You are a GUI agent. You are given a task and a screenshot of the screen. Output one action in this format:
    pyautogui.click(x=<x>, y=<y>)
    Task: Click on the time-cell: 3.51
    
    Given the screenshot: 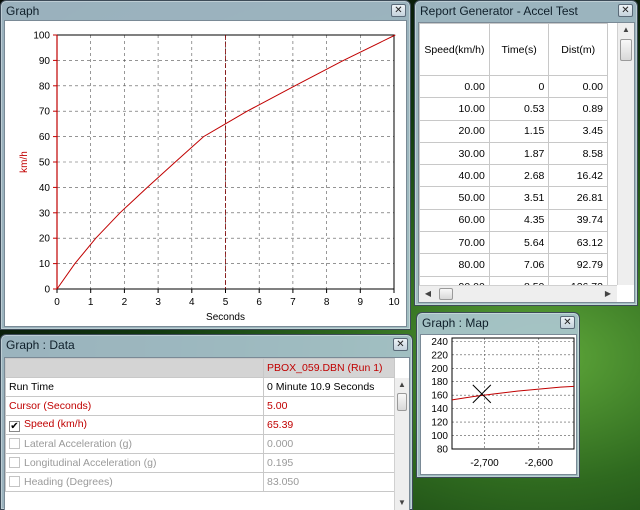 What is the action you would take?
    pyautogui.click(x=519, y=198)
    